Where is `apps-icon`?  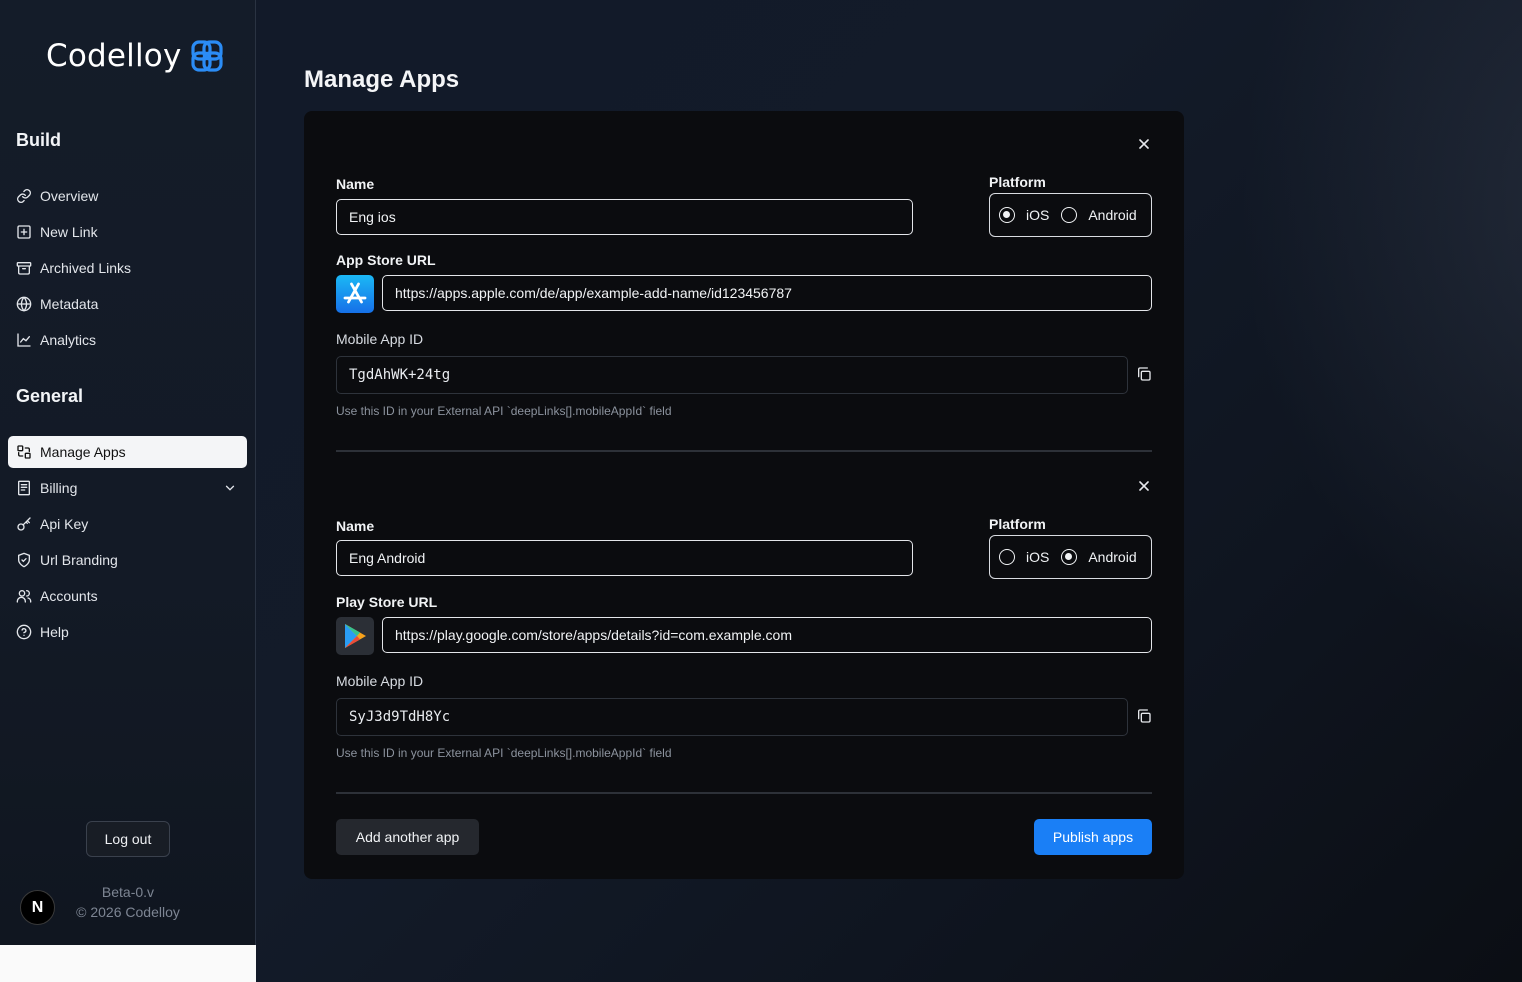 apps-icon is located at coordinates (24, 452).